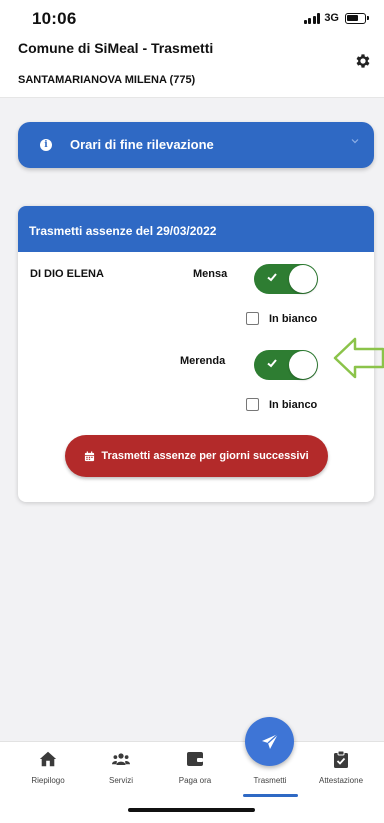 This screenshot has width=384, height=823. What do you see at coordinates (363, 61) in the screenshot?
I see `gear-icon` at bounding box center [363, 61].